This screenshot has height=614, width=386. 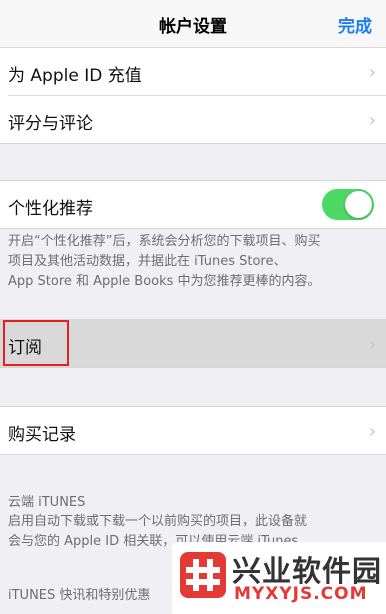 What do you see at coordinates (50, 124) in the screenshot?
I see `ratings-reviews-label: 评分与评论` at bounding box center [50, 124].